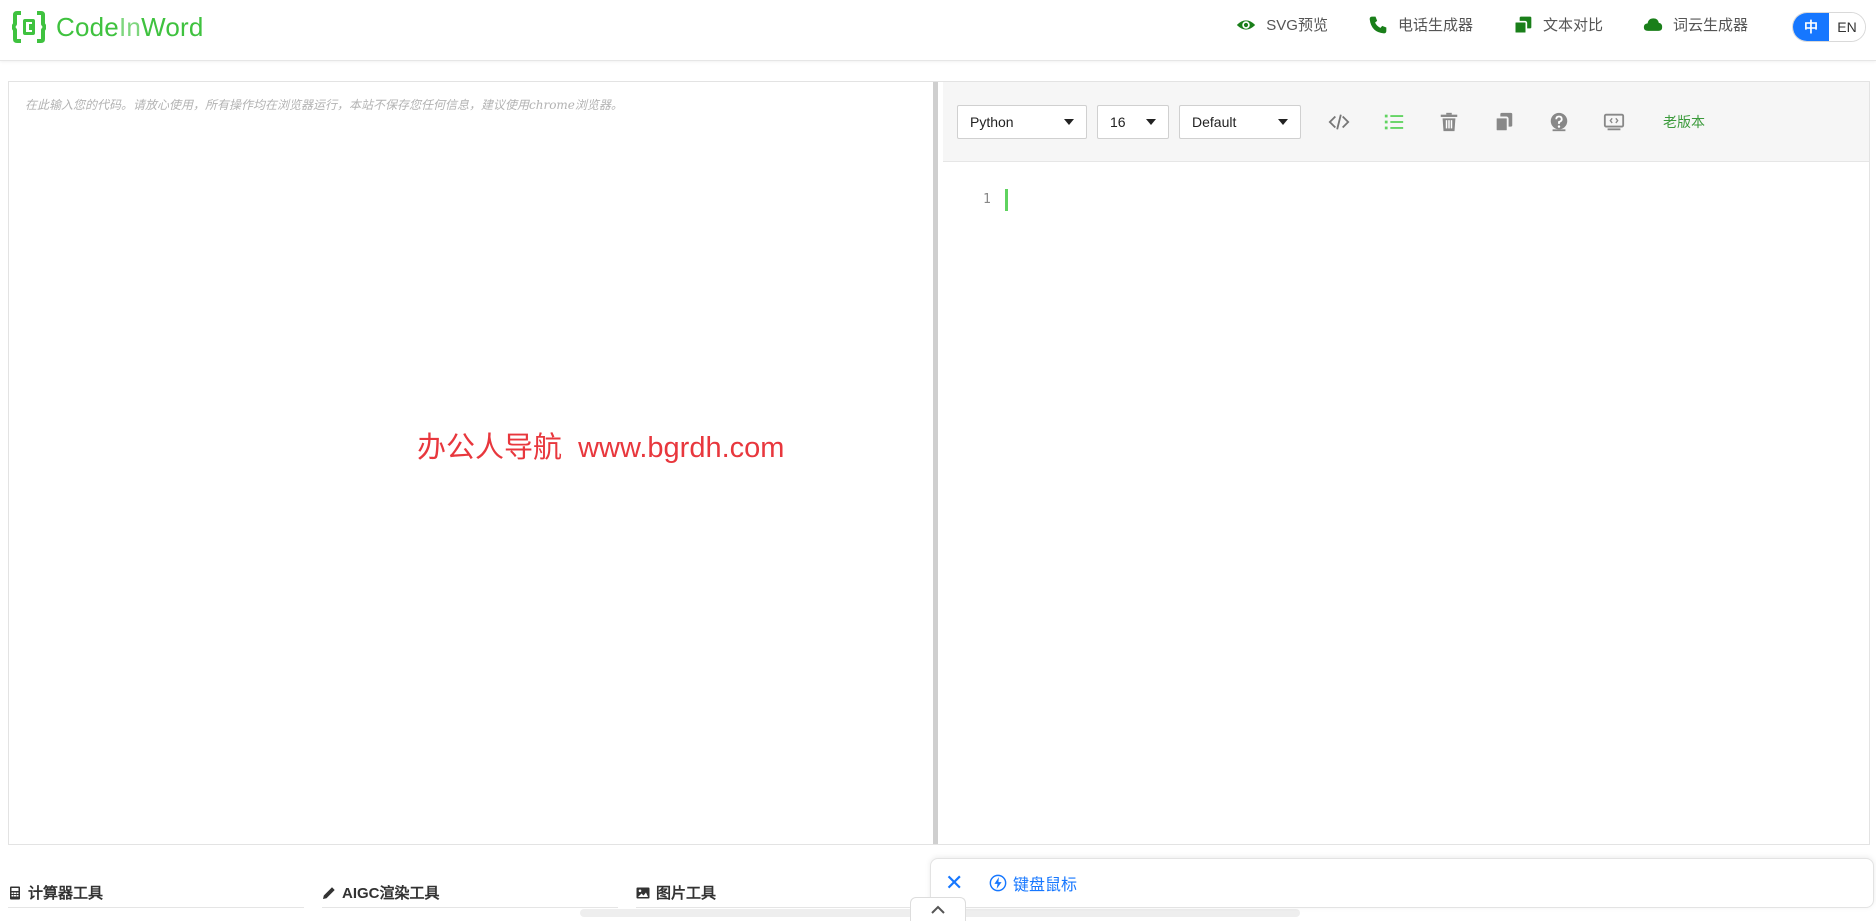 This screenshot has height=921, width=1876. I want to click on code-format-button, so click(1338, 122).